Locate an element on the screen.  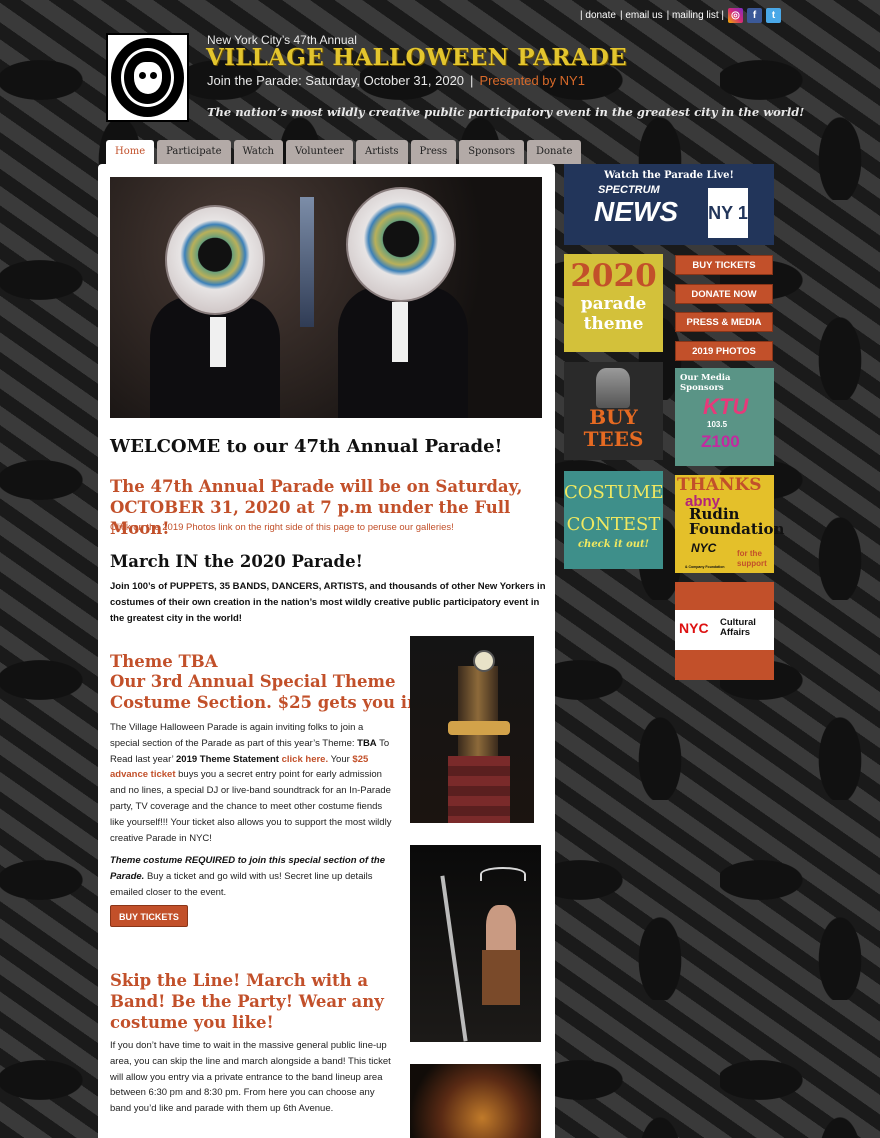
media-sponsors-tile: Our Media Sponsors KTU 103.5 Z100 is located at coordinates (724, 417).